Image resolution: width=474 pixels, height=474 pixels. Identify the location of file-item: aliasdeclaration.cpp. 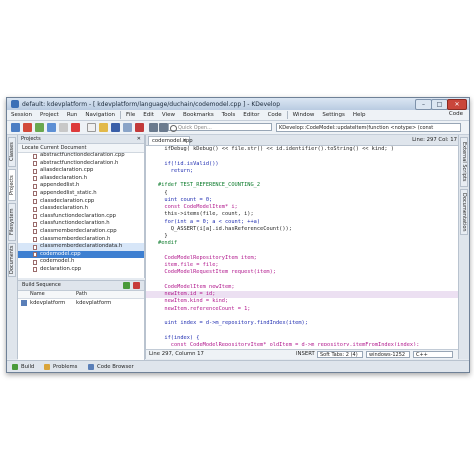
(81, 171).